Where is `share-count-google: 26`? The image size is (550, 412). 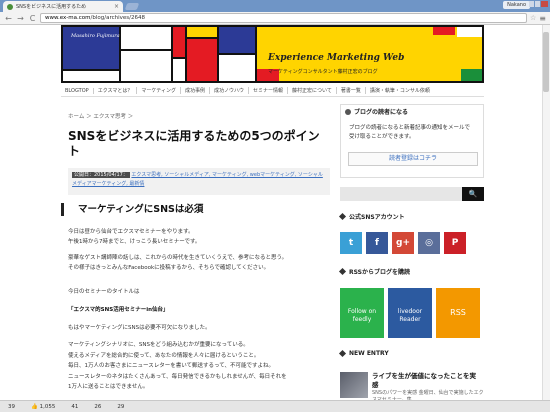
share-count-google: 26 is located at coordinates (97, 407).